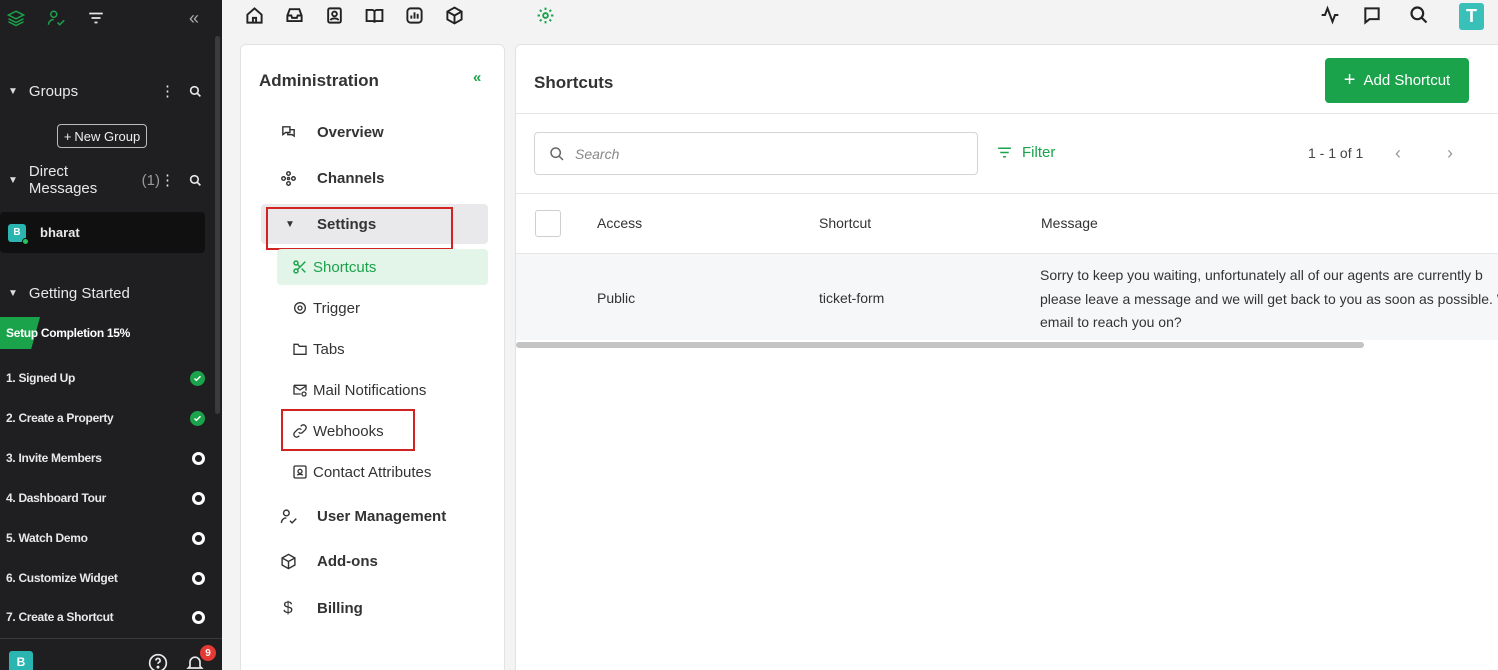 The width and height of the screenshot is (1498, 670). I want to click on nav-channels: Channels, so click(373, 178).